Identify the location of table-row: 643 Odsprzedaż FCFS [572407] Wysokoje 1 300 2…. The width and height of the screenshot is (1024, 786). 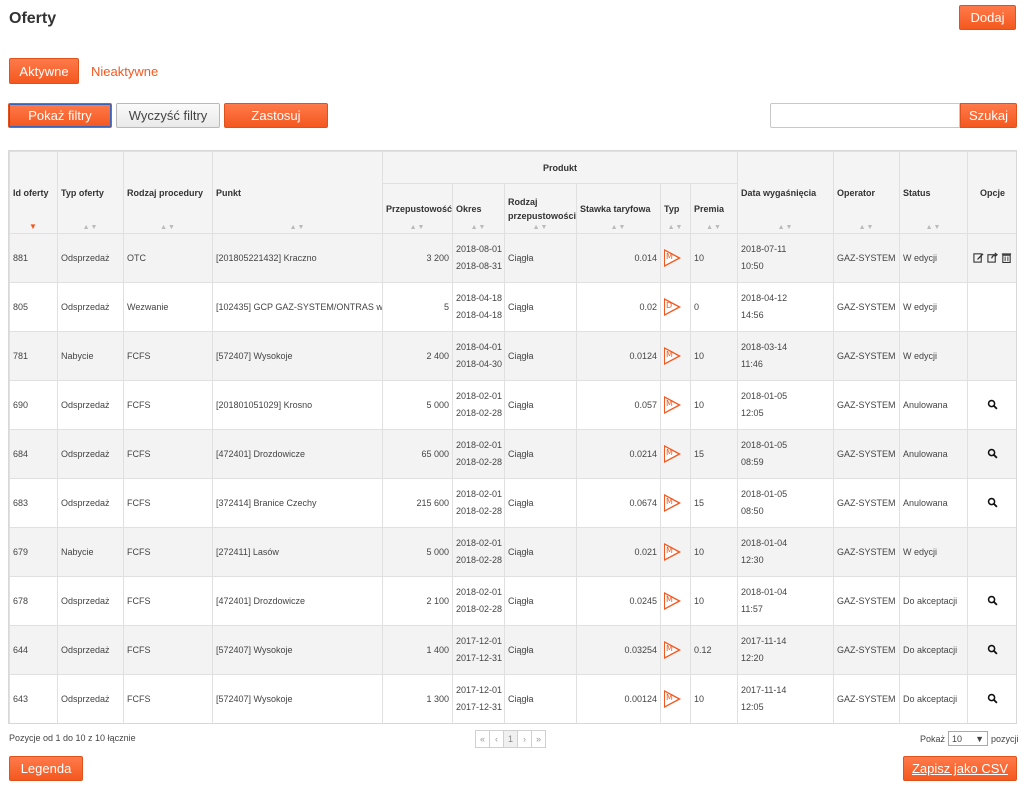
(512, 698).